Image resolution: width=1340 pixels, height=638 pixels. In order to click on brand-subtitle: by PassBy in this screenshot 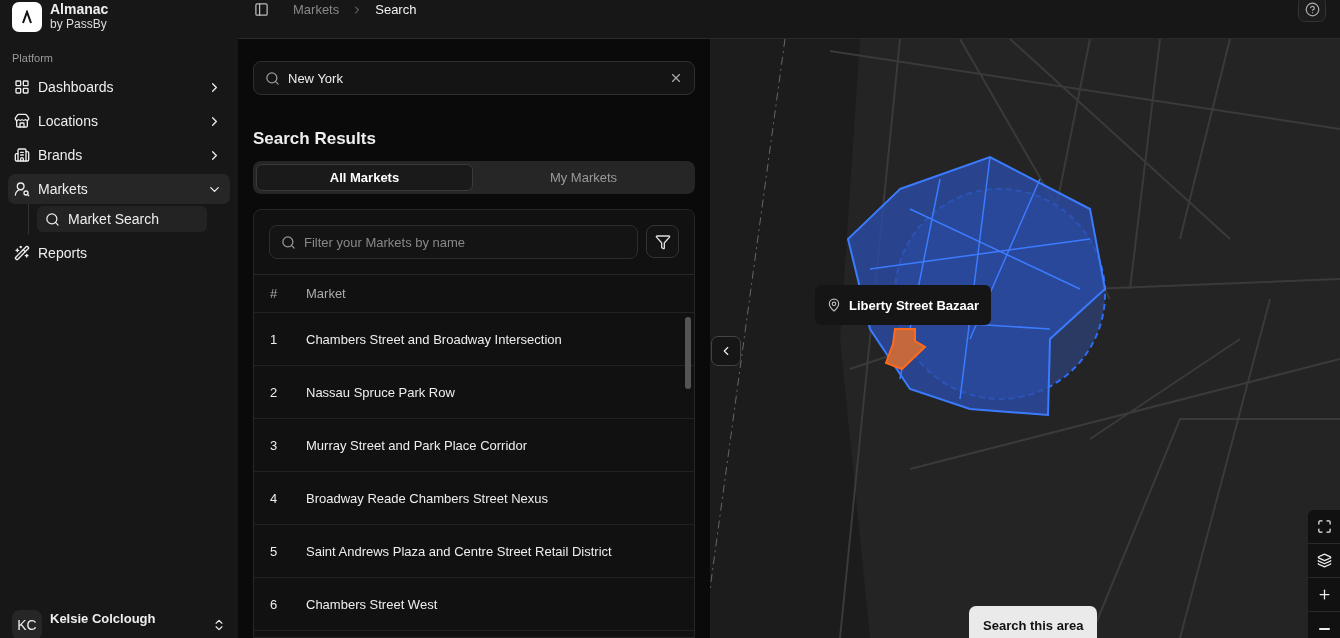, I will do `click(79, 24)`.